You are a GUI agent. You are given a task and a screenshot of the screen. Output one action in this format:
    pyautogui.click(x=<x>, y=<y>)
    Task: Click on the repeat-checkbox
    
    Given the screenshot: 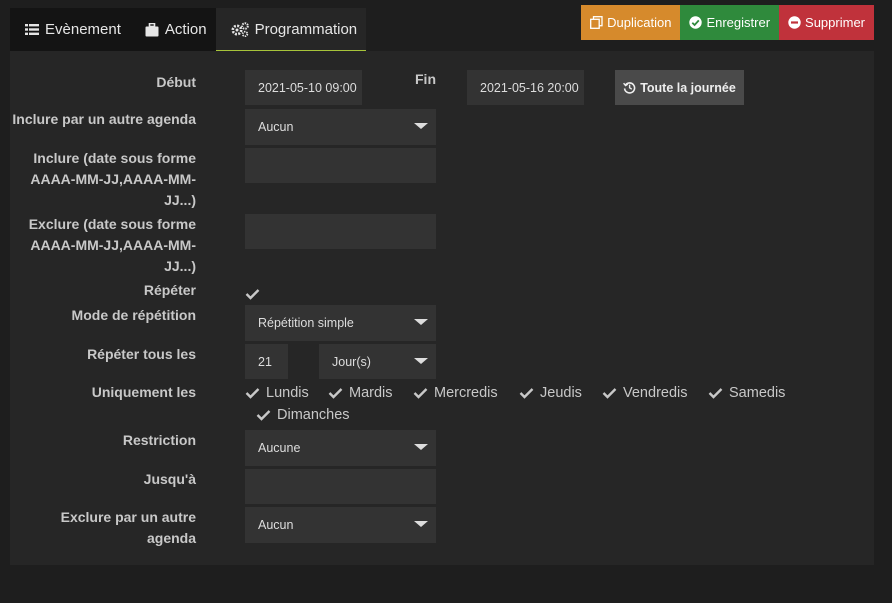 What is the action you would take?
    pyautogui.click(x=252, y=293)
    